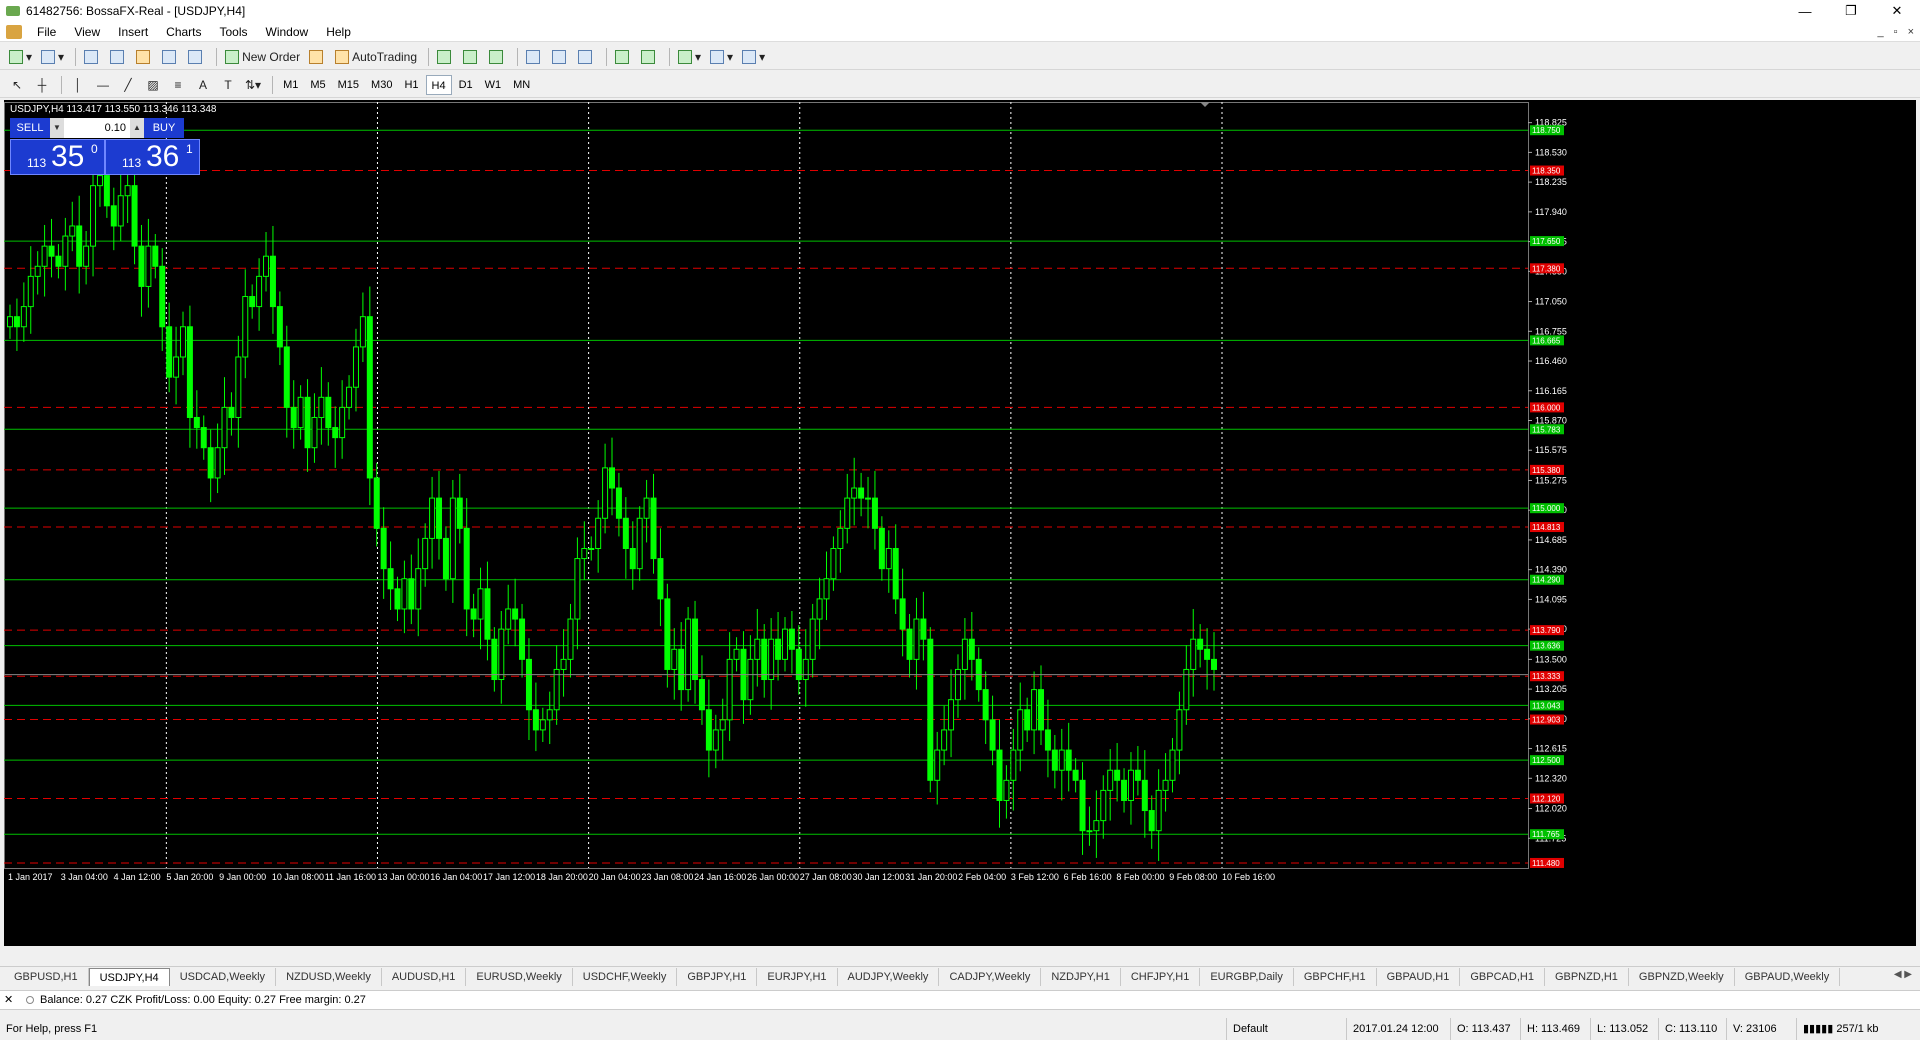  I want to click on fibonacci-button: ≡, so click(178, 85).